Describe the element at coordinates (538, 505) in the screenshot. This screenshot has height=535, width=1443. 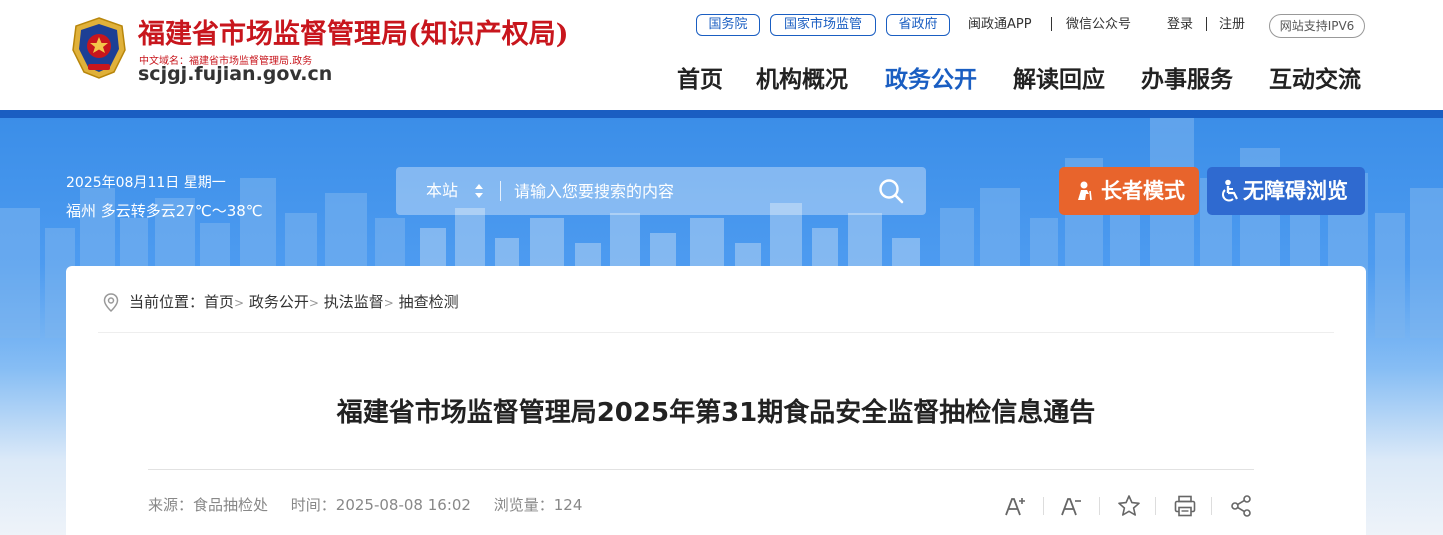
I see `article-views: 浏览量：124` at that location.